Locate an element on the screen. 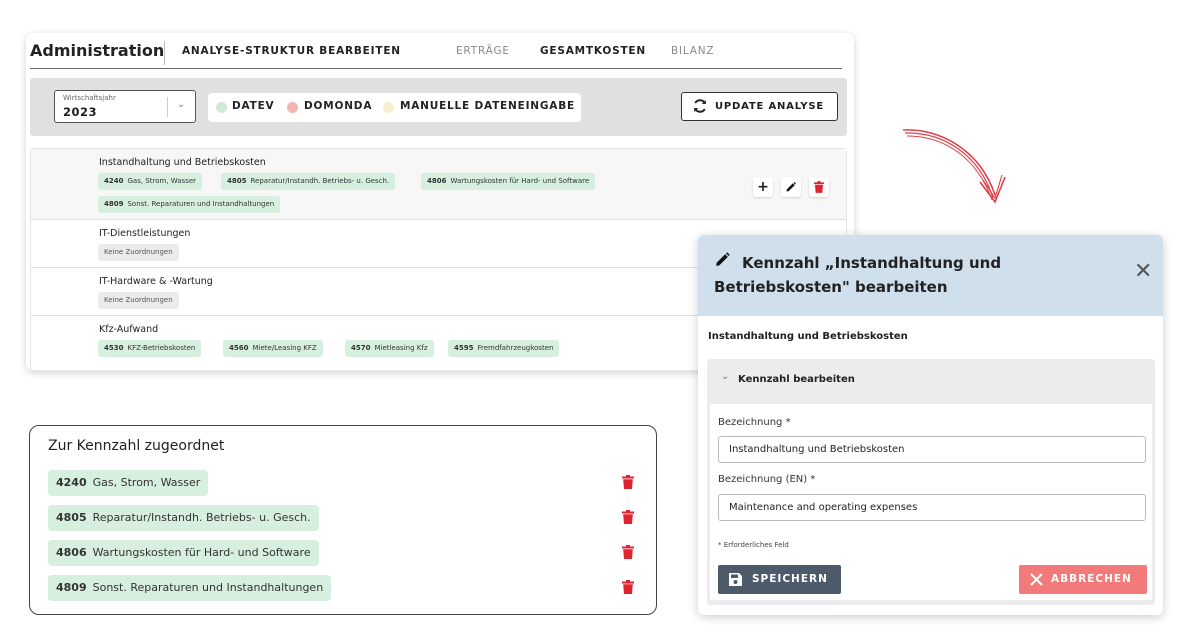 The height and width of the screenshot is (630, 1200). tab-ertraege: ERTRÄGE is located at coordinates (483, 51).